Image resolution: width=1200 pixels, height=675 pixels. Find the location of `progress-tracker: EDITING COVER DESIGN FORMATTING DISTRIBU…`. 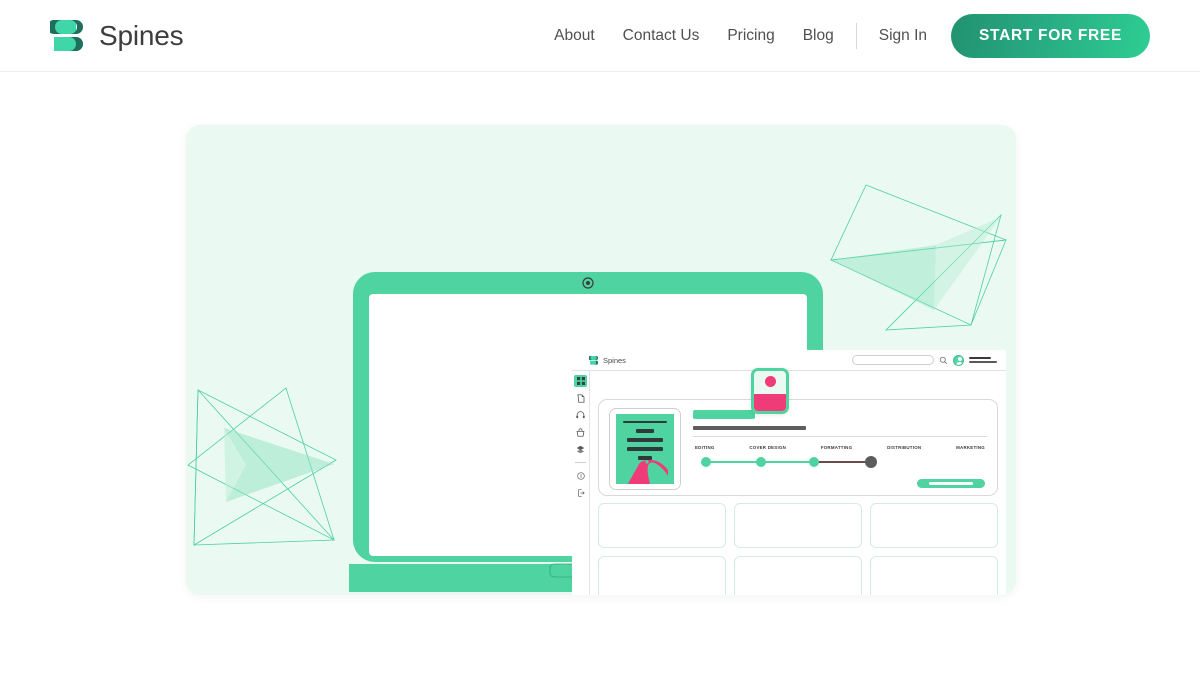

progress-tracker: EDITING COVER DESIGN FORMATTING DISTRIBU… is located at coordinates (840, 457).